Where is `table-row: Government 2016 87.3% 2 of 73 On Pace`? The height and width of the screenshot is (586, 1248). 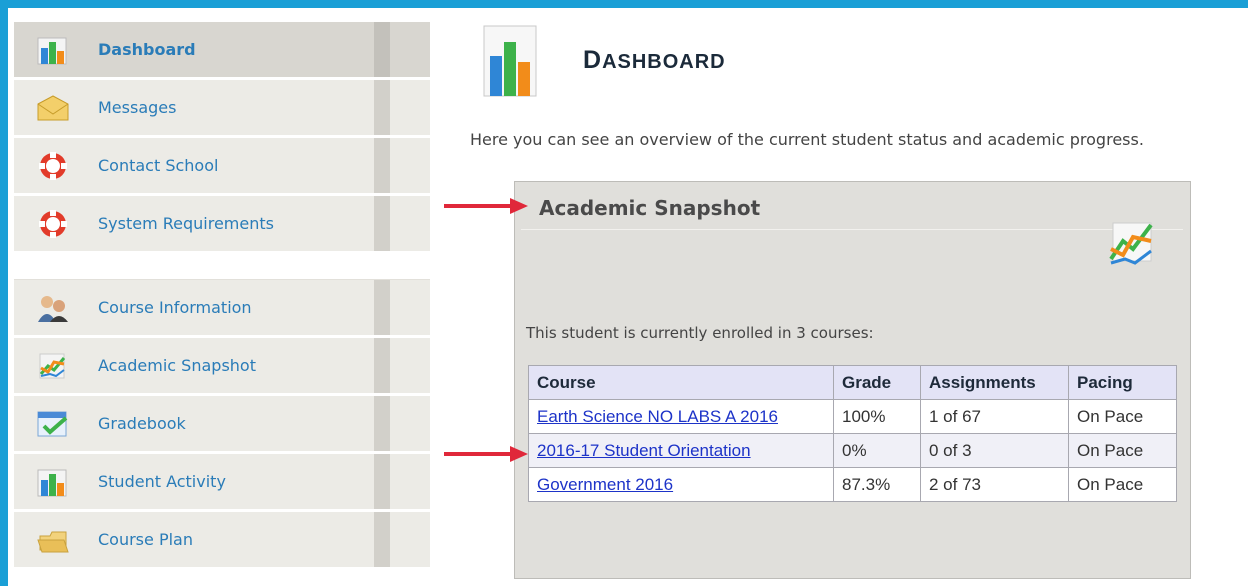
table-row: Government 2016 87.3% 2 of 73 On Pace is located at coordinates (852, 484).